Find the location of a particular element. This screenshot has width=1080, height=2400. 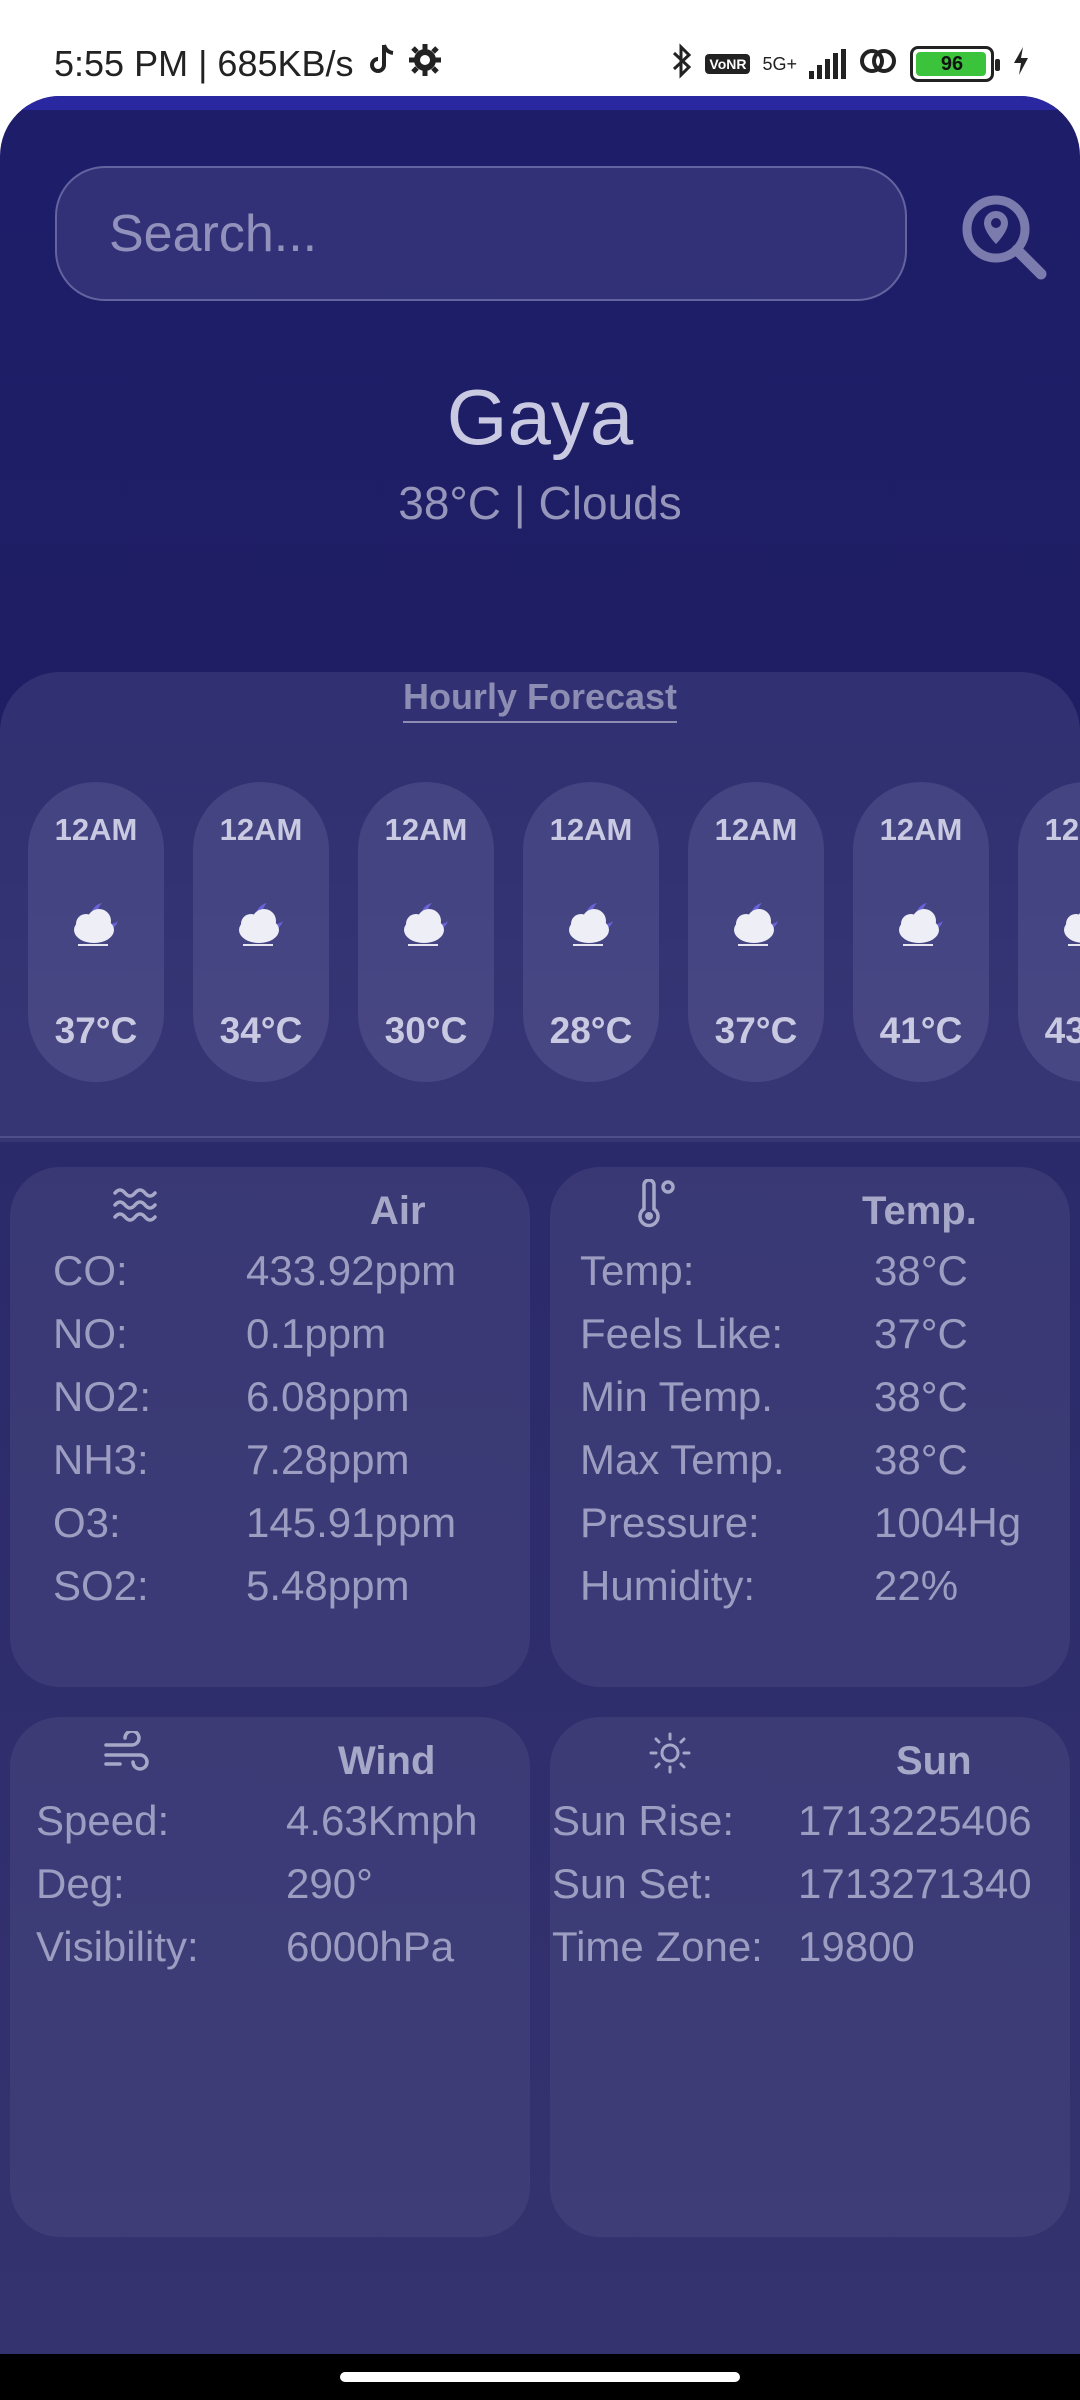

status-left: 5:55 PM | 685KB/s is located at coordinates (248, 64).